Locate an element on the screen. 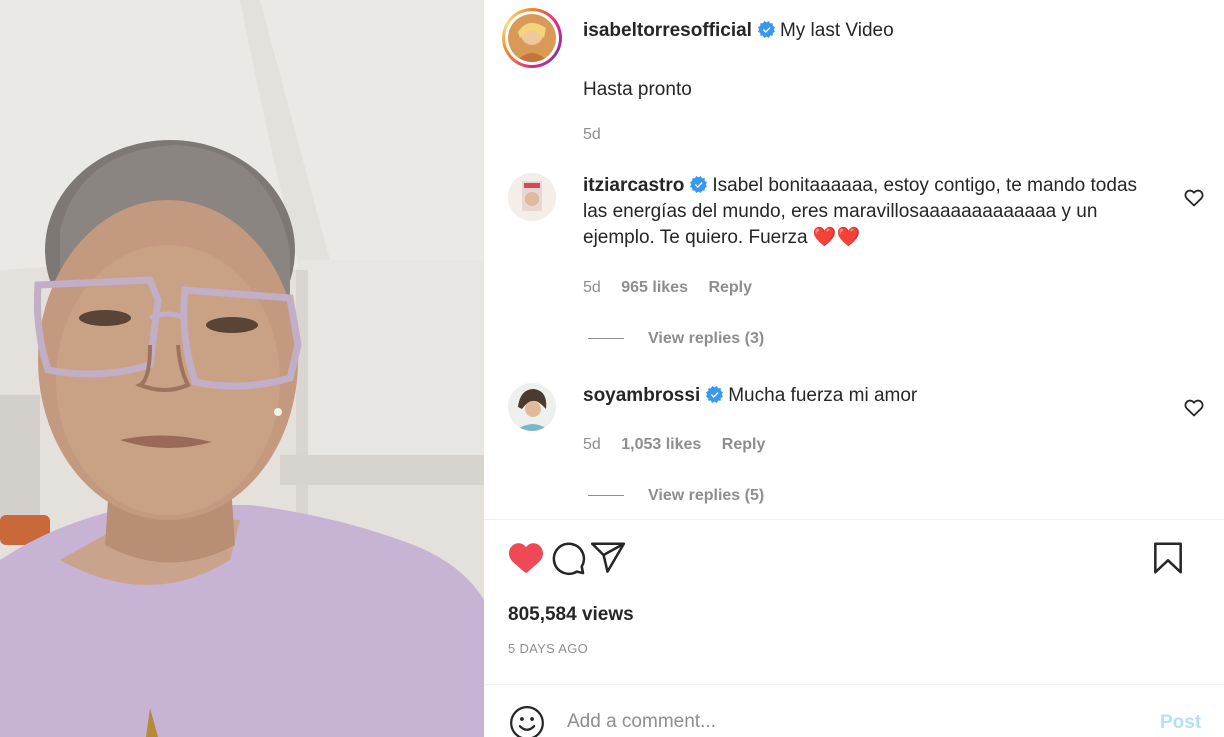  emoji-icon is located at coordinates (527, 720).